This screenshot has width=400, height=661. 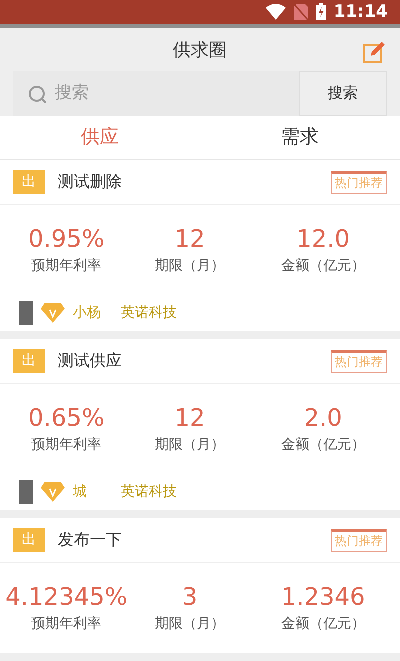 What do you see at coordinates (321, 11) in the screenshot?
I see `battery-icon` at bounding box center [321, 11].